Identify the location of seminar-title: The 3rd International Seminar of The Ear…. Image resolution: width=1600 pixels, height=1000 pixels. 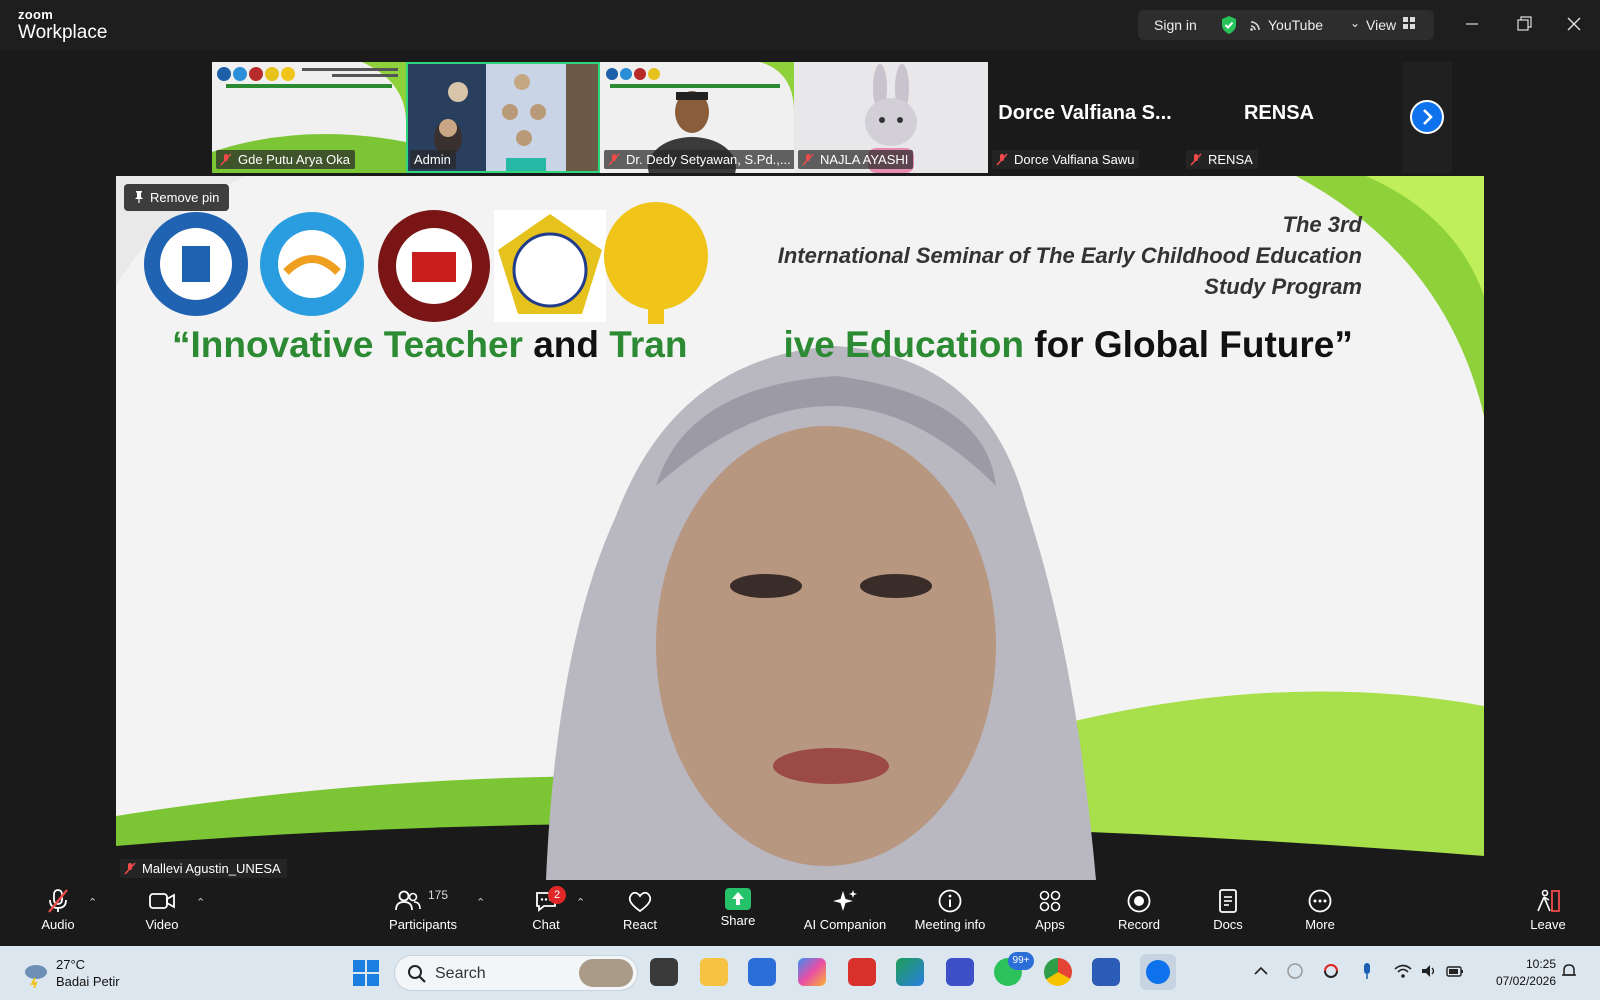
(1069, 255).